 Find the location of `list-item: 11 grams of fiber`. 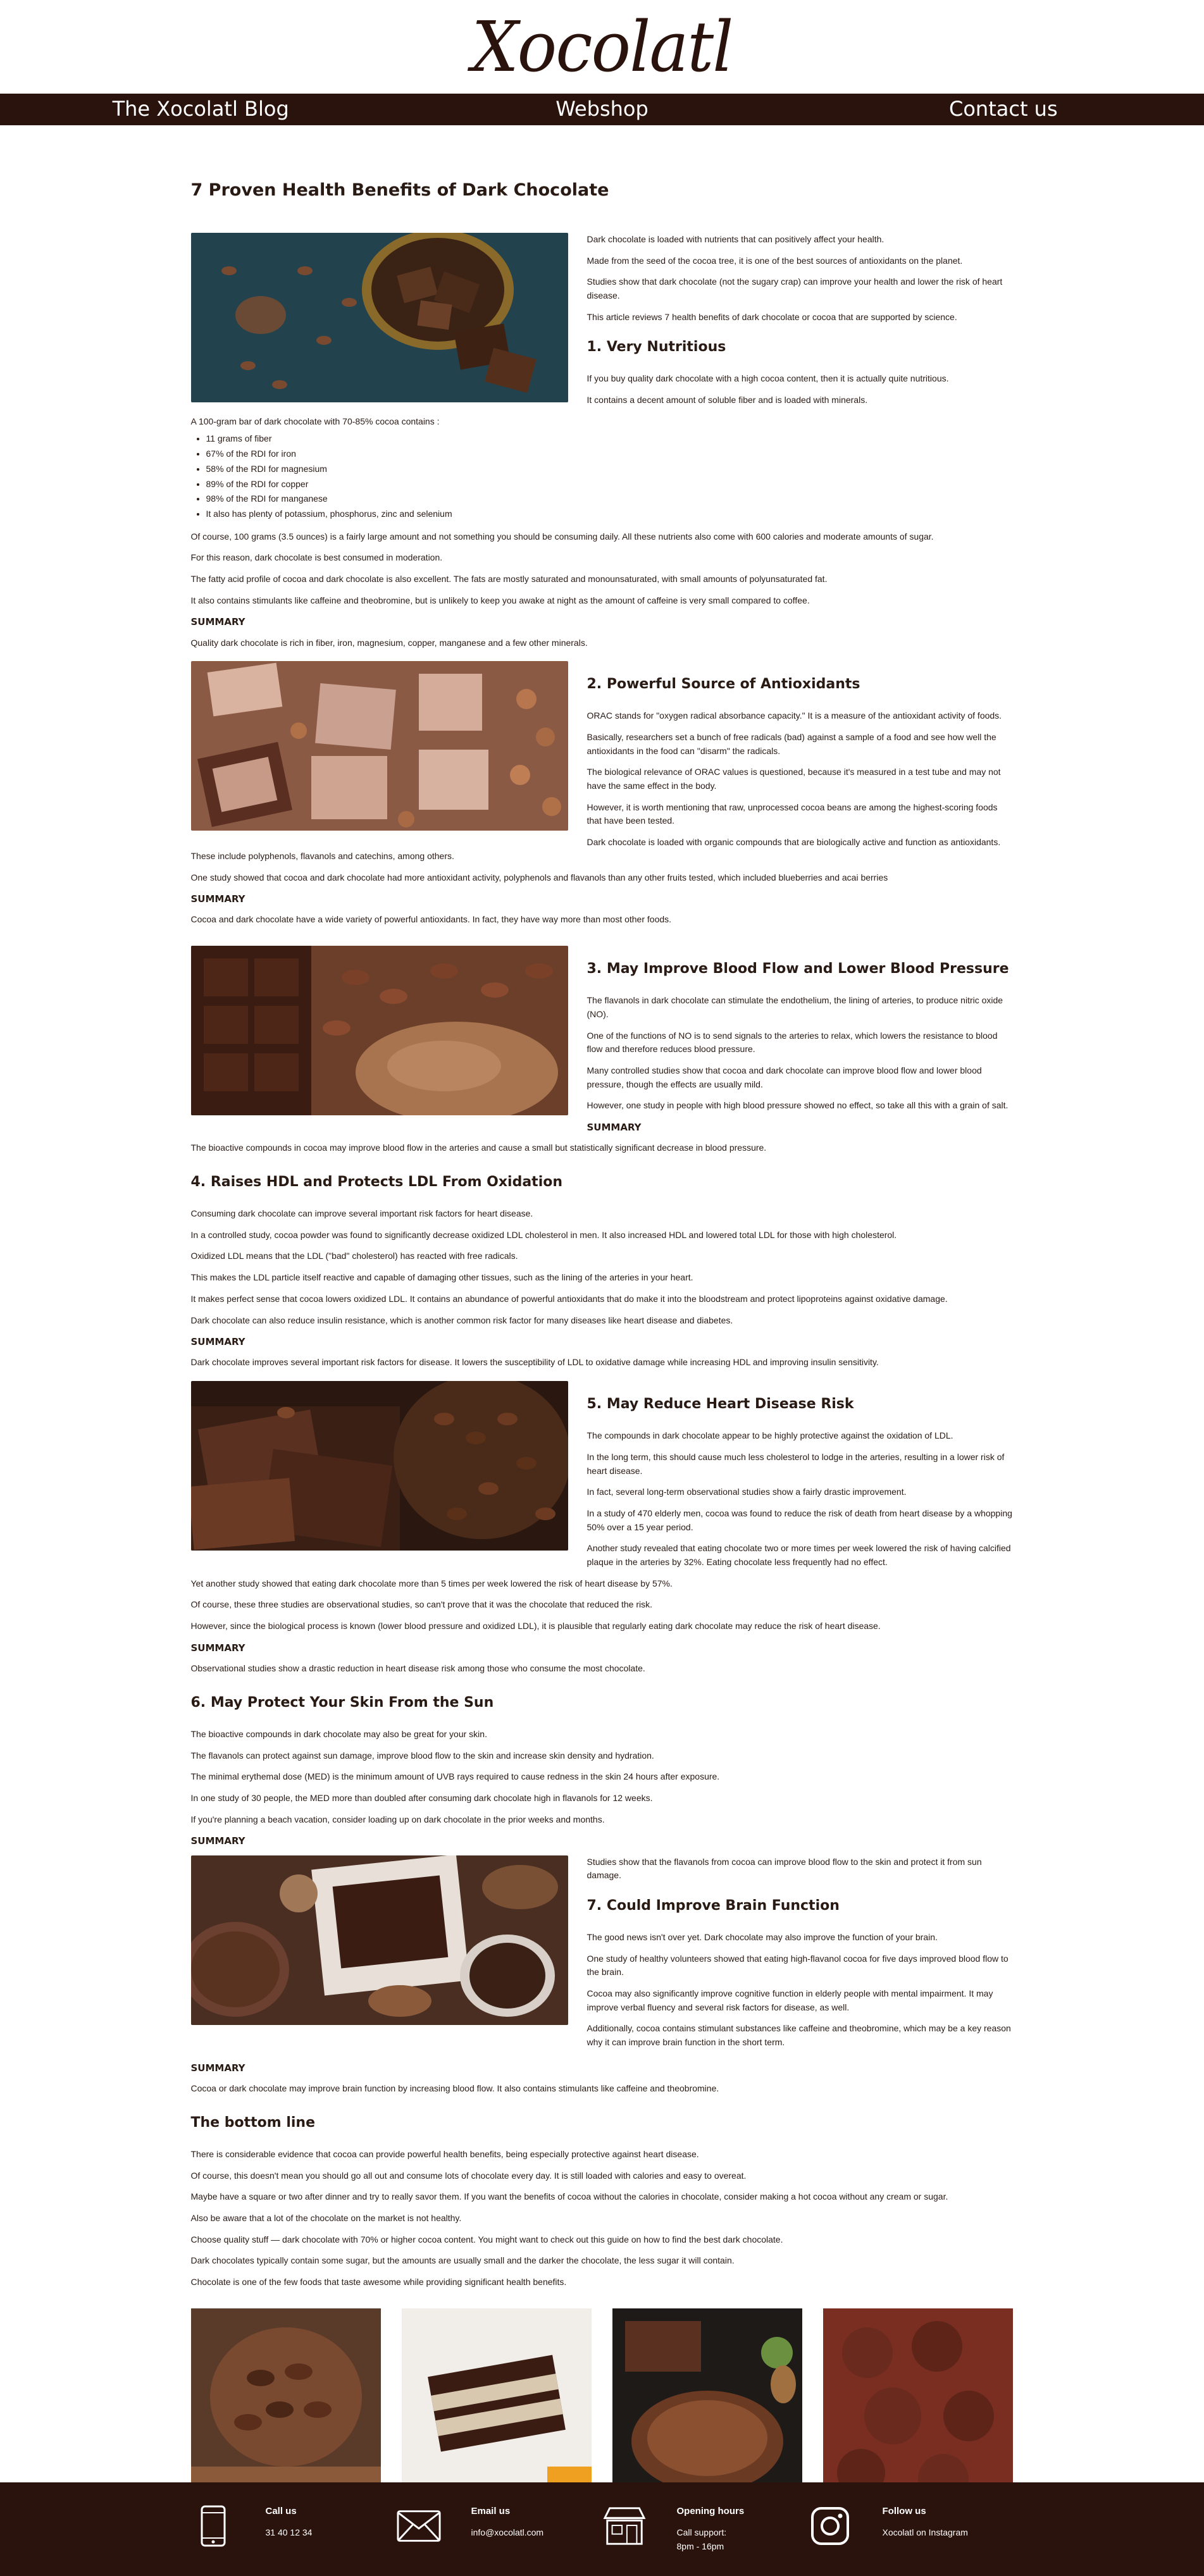

list-item: 11 grams of fiber is located at coordinates (610, 439).